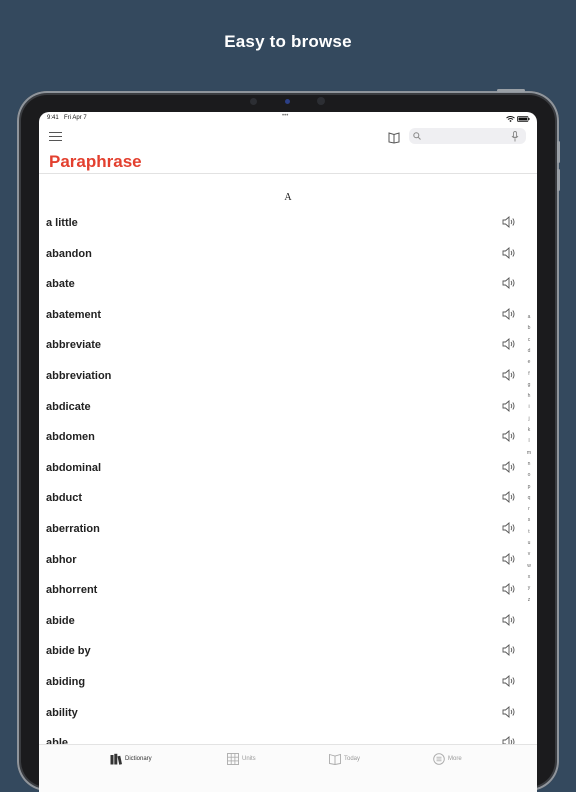 This screenshot has height=792, width=576. I want to click on index-letter: n, so click(529, 464).